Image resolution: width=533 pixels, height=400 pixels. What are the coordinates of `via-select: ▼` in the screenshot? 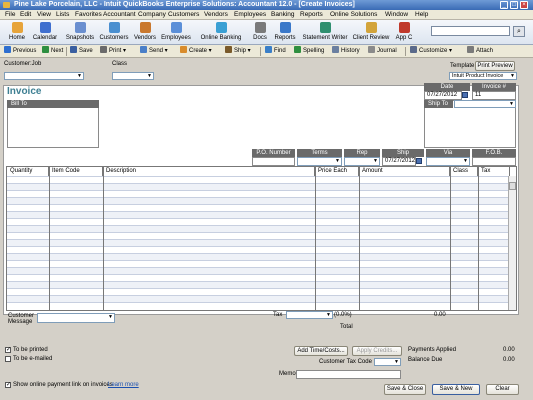 It's located at (448, 161).